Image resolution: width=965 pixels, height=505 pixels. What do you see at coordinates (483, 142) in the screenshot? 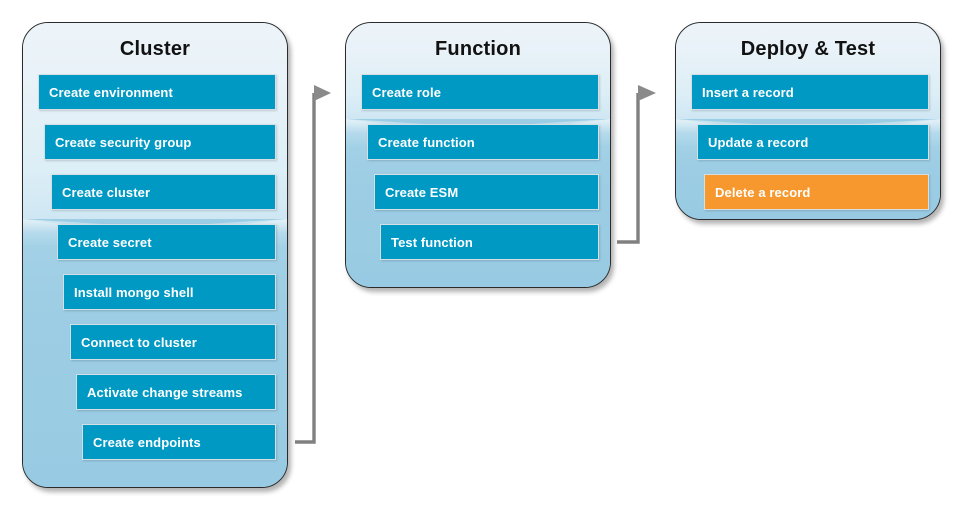
I see `step-box: Create function` at bounding box center [483, 142].